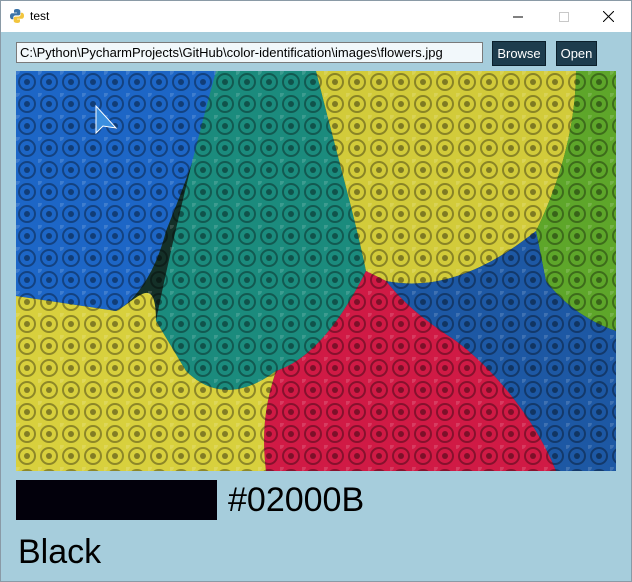 This screenshot has width=632, height=582. I want to click on color-name-label: Black, so click(60, 552).